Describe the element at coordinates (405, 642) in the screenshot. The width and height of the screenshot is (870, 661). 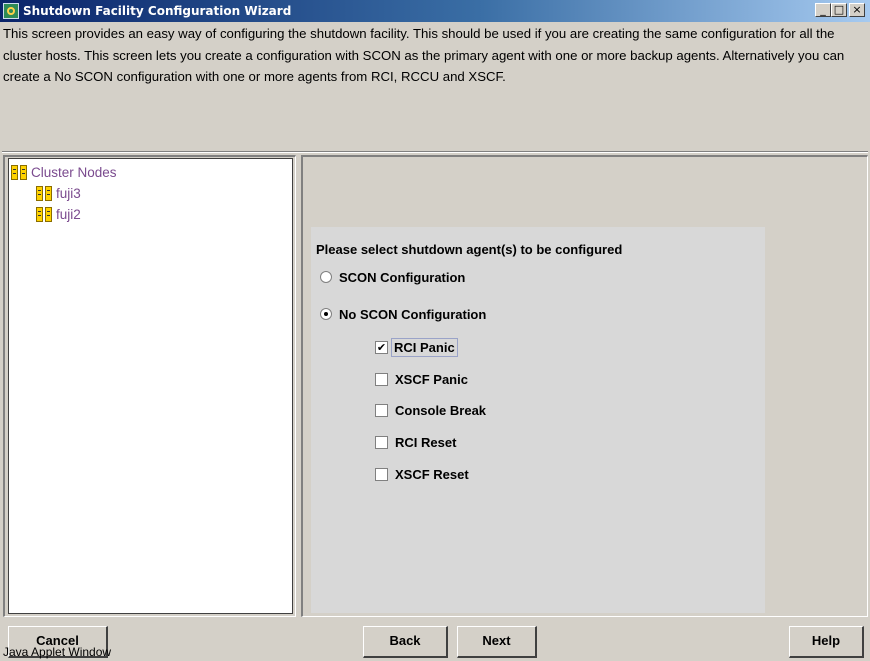
I see `back-button: Back` at that location.